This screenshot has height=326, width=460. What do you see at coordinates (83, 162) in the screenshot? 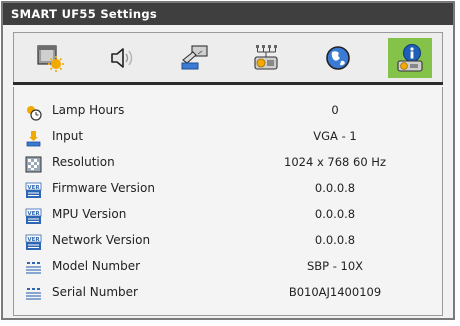
I see `resolution-label: Resolution` at bounding box center [83, 162].